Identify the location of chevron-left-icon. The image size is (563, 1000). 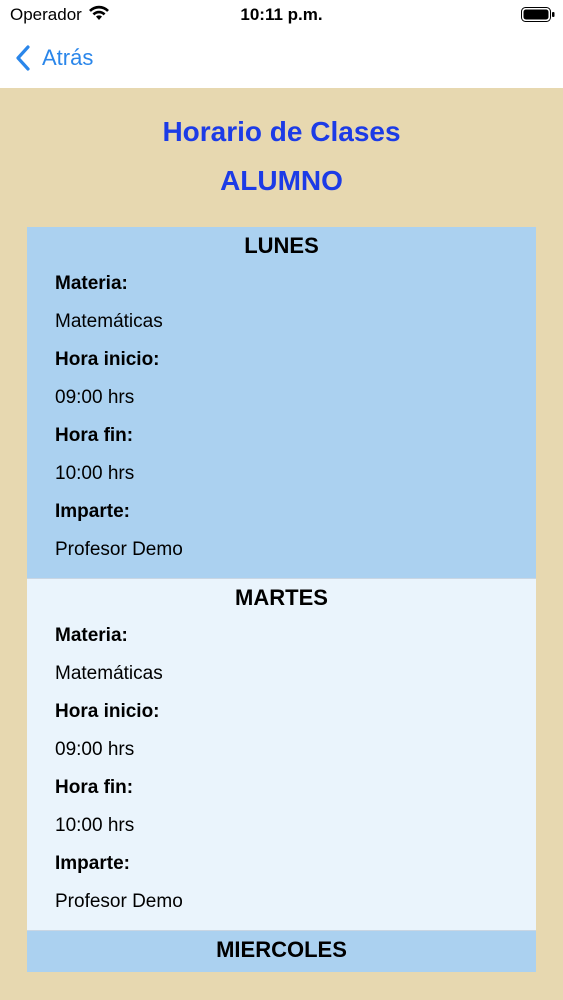
(23, 58).